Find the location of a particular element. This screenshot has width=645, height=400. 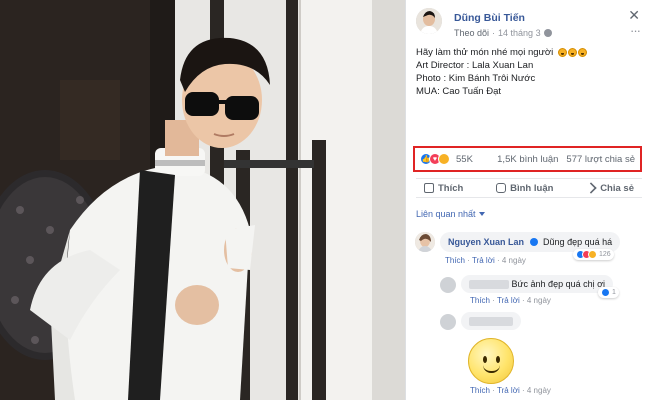

follow-link: Theo dõi is located at coordinates (471, 33).